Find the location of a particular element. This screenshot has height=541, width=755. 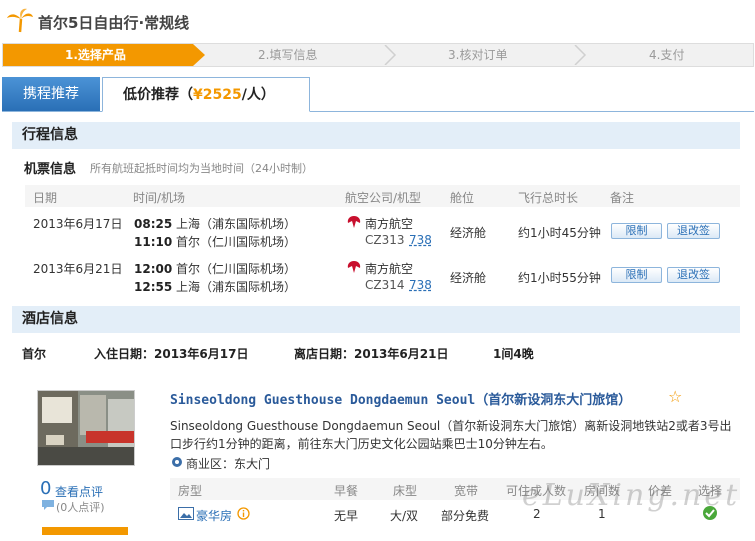

hotel-photo is located at coordinates (86, 428).